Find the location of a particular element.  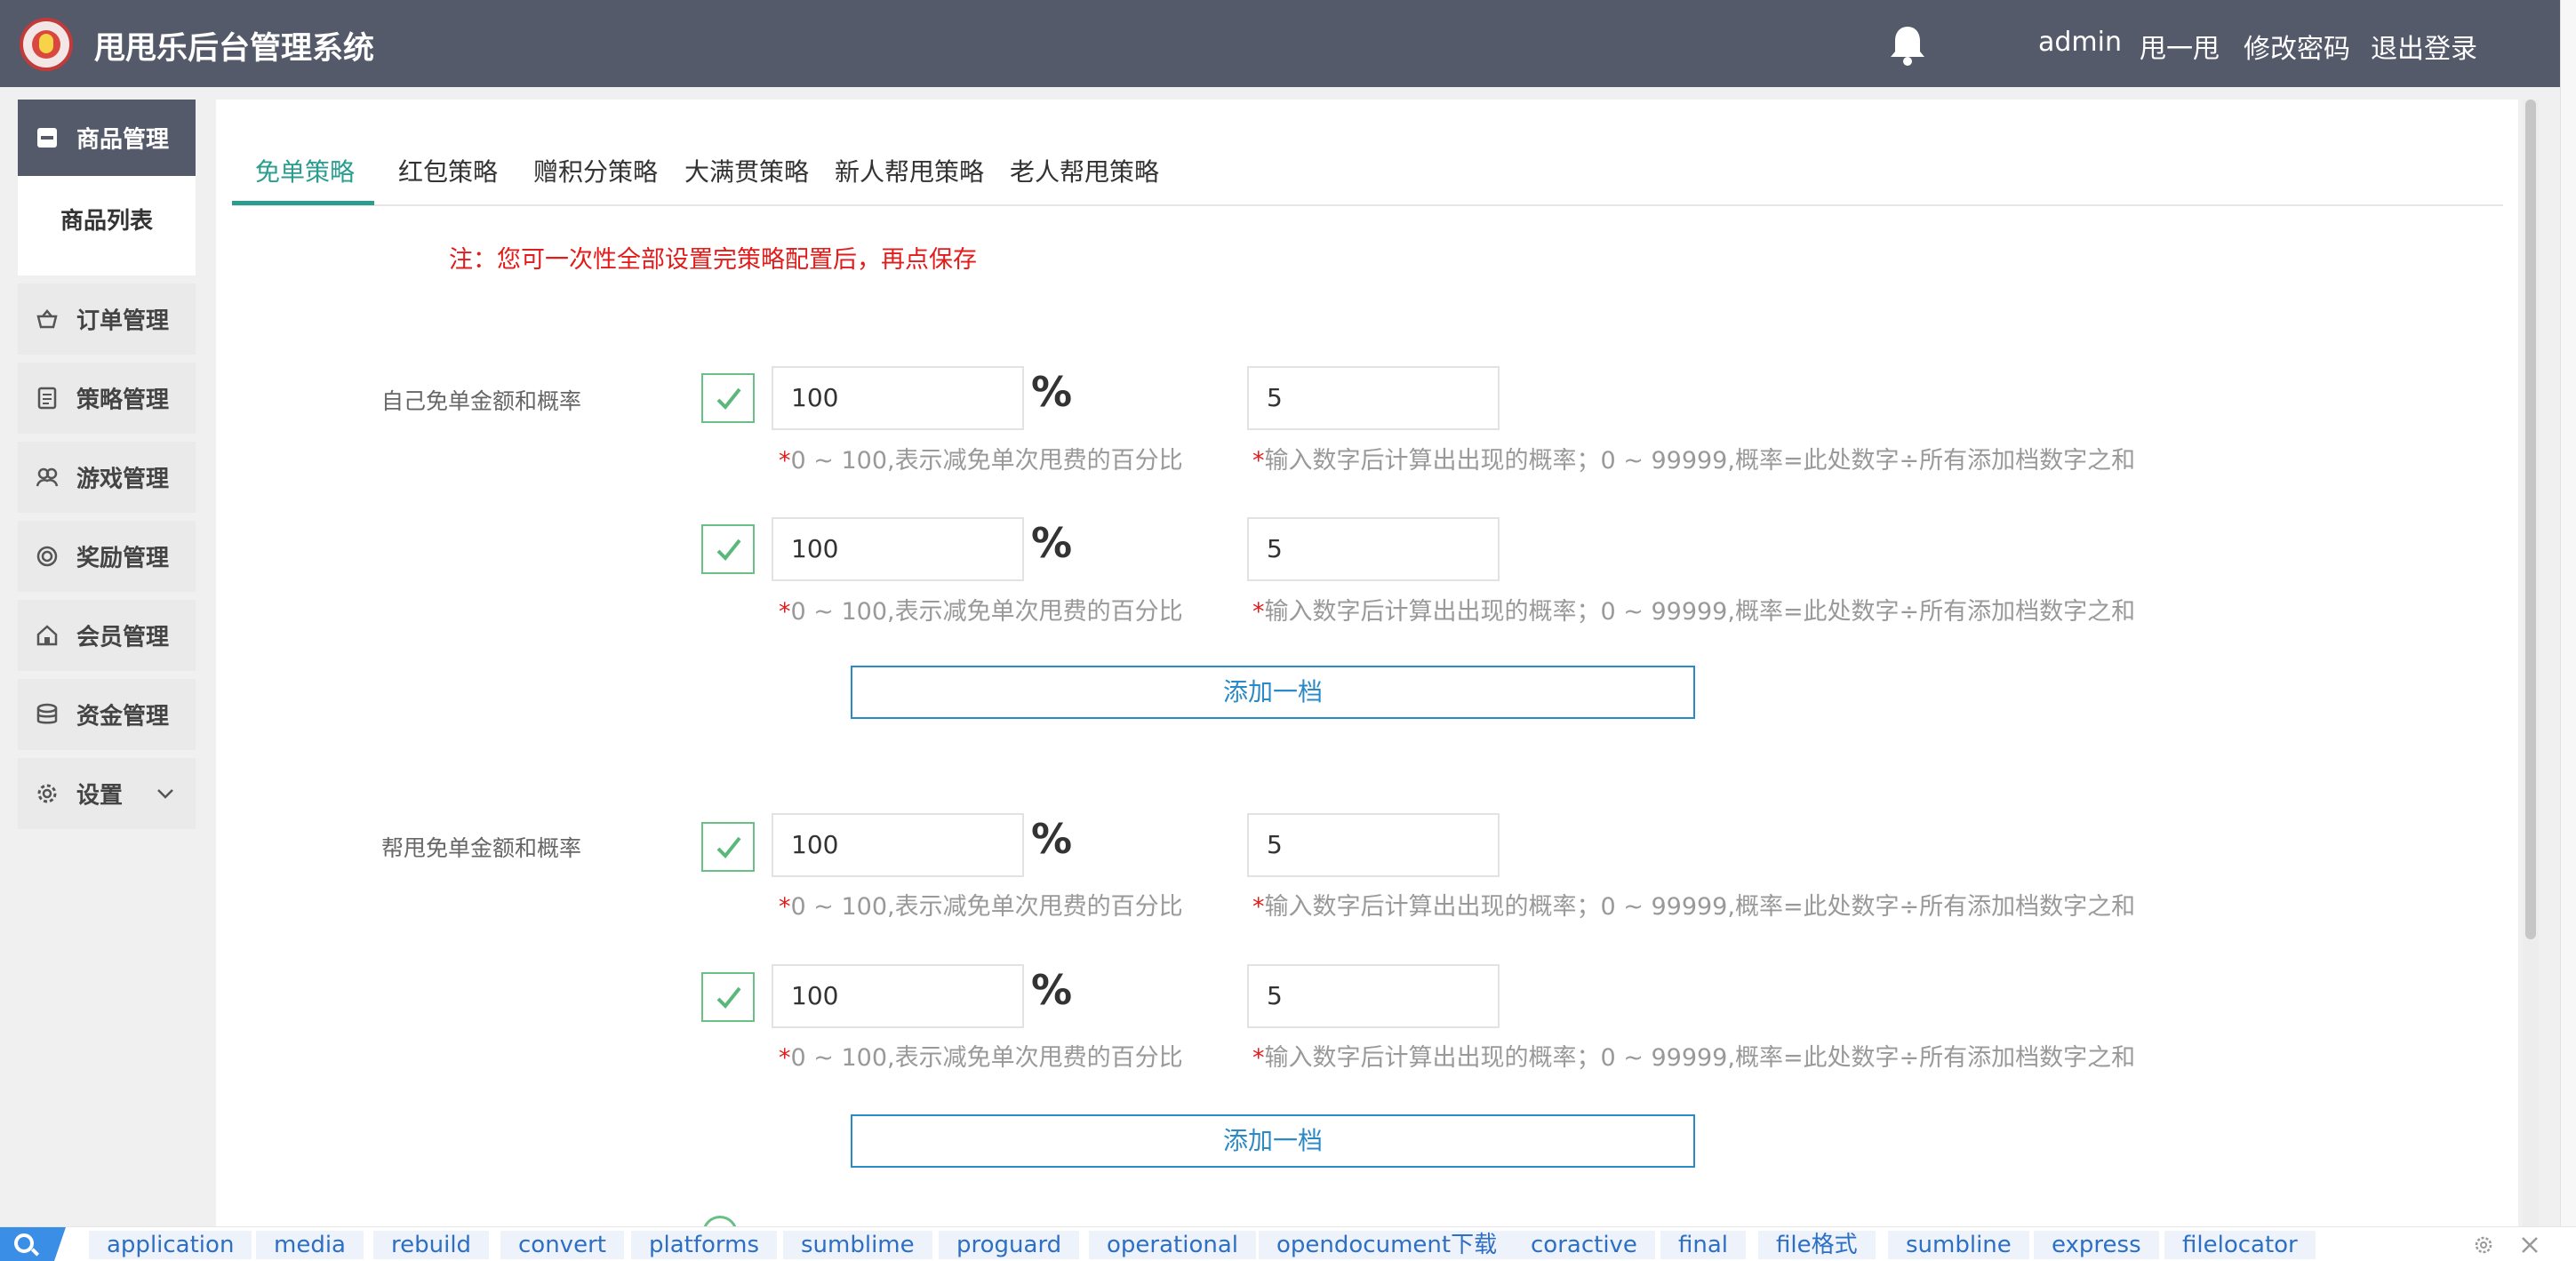

main-scrollbar is located at coordinates (2531, 665).